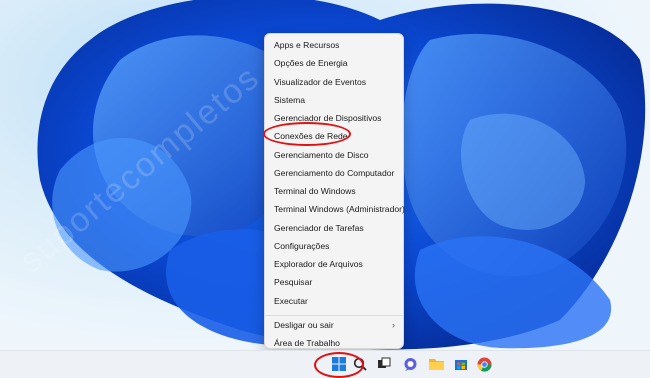 This screenshot has height=378, width=650. I want to click on task-view-icon, so click(384, 364).